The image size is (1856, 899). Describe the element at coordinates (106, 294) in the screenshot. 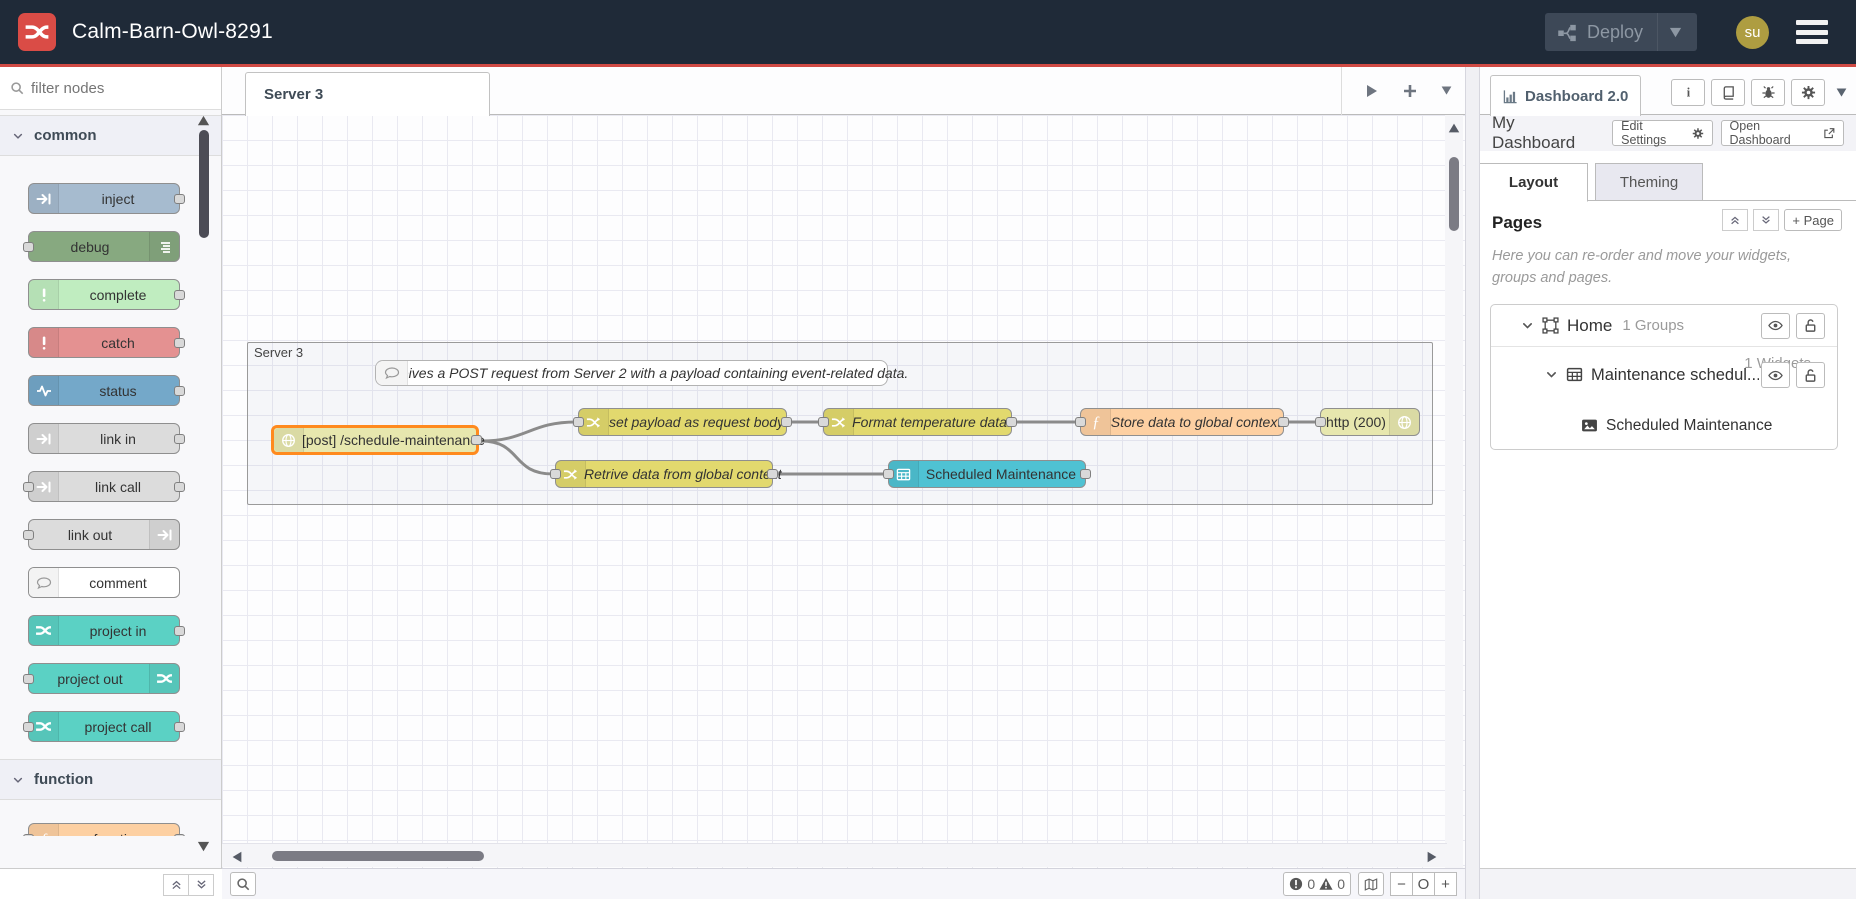

I see `palette-node-complete: complete` at that location.